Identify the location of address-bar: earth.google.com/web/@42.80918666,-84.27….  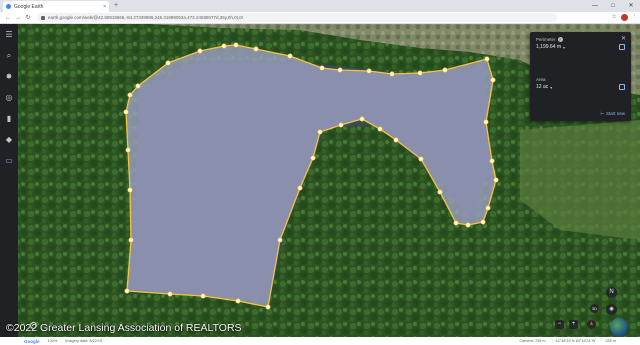
(297, 17).